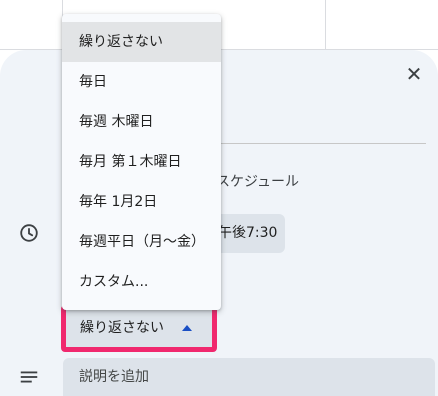  Describe the element at coordinates (29, 233) in the screenshot. I see `clock-icon` at that location.